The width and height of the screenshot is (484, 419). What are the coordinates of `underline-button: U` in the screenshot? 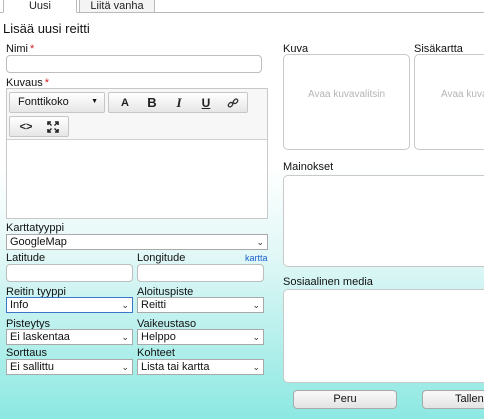 It's located at (206, 103).